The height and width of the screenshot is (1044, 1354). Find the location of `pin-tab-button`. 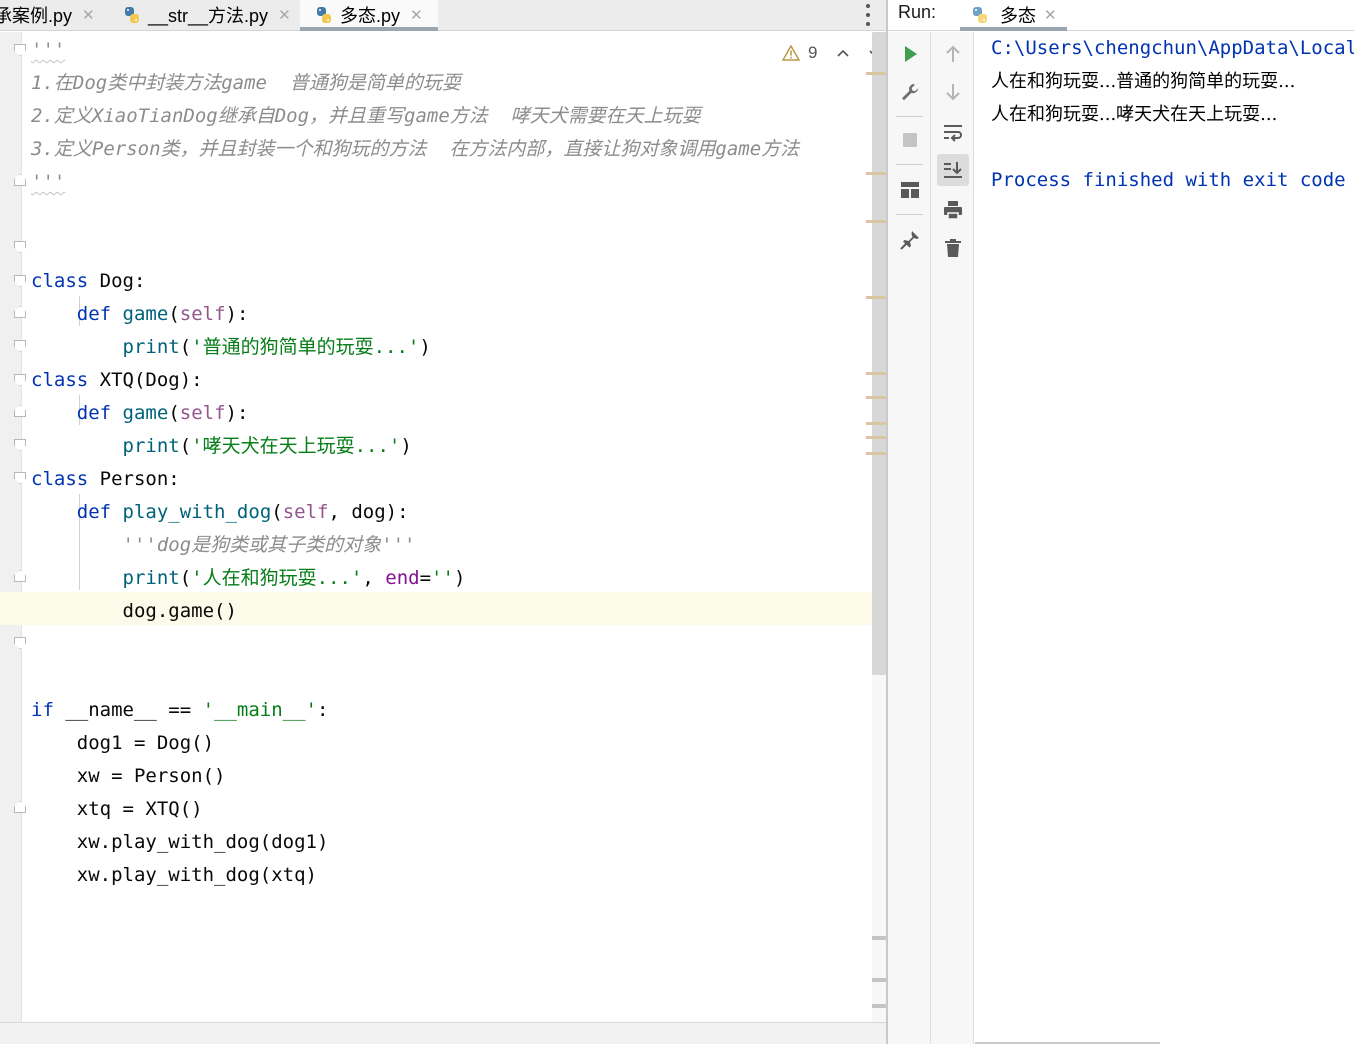

pin-tab-button is located at coordinates (910, 240).